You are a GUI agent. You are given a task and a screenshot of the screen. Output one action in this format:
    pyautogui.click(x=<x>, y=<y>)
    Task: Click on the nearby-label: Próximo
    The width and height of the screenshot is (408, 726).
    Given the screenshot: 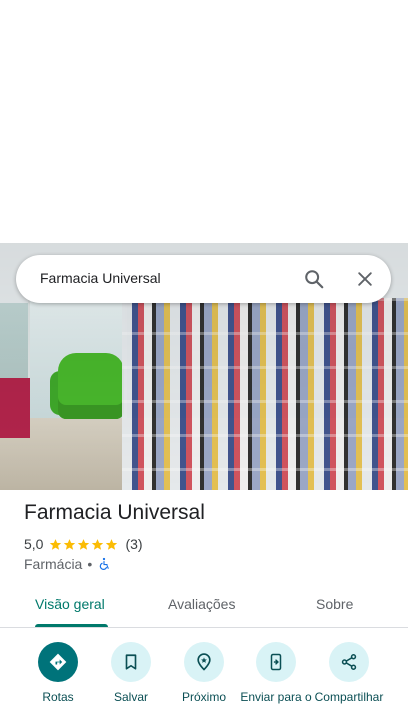 What is the action you would take?
    pyautogui.click(x=203, y=697)
    